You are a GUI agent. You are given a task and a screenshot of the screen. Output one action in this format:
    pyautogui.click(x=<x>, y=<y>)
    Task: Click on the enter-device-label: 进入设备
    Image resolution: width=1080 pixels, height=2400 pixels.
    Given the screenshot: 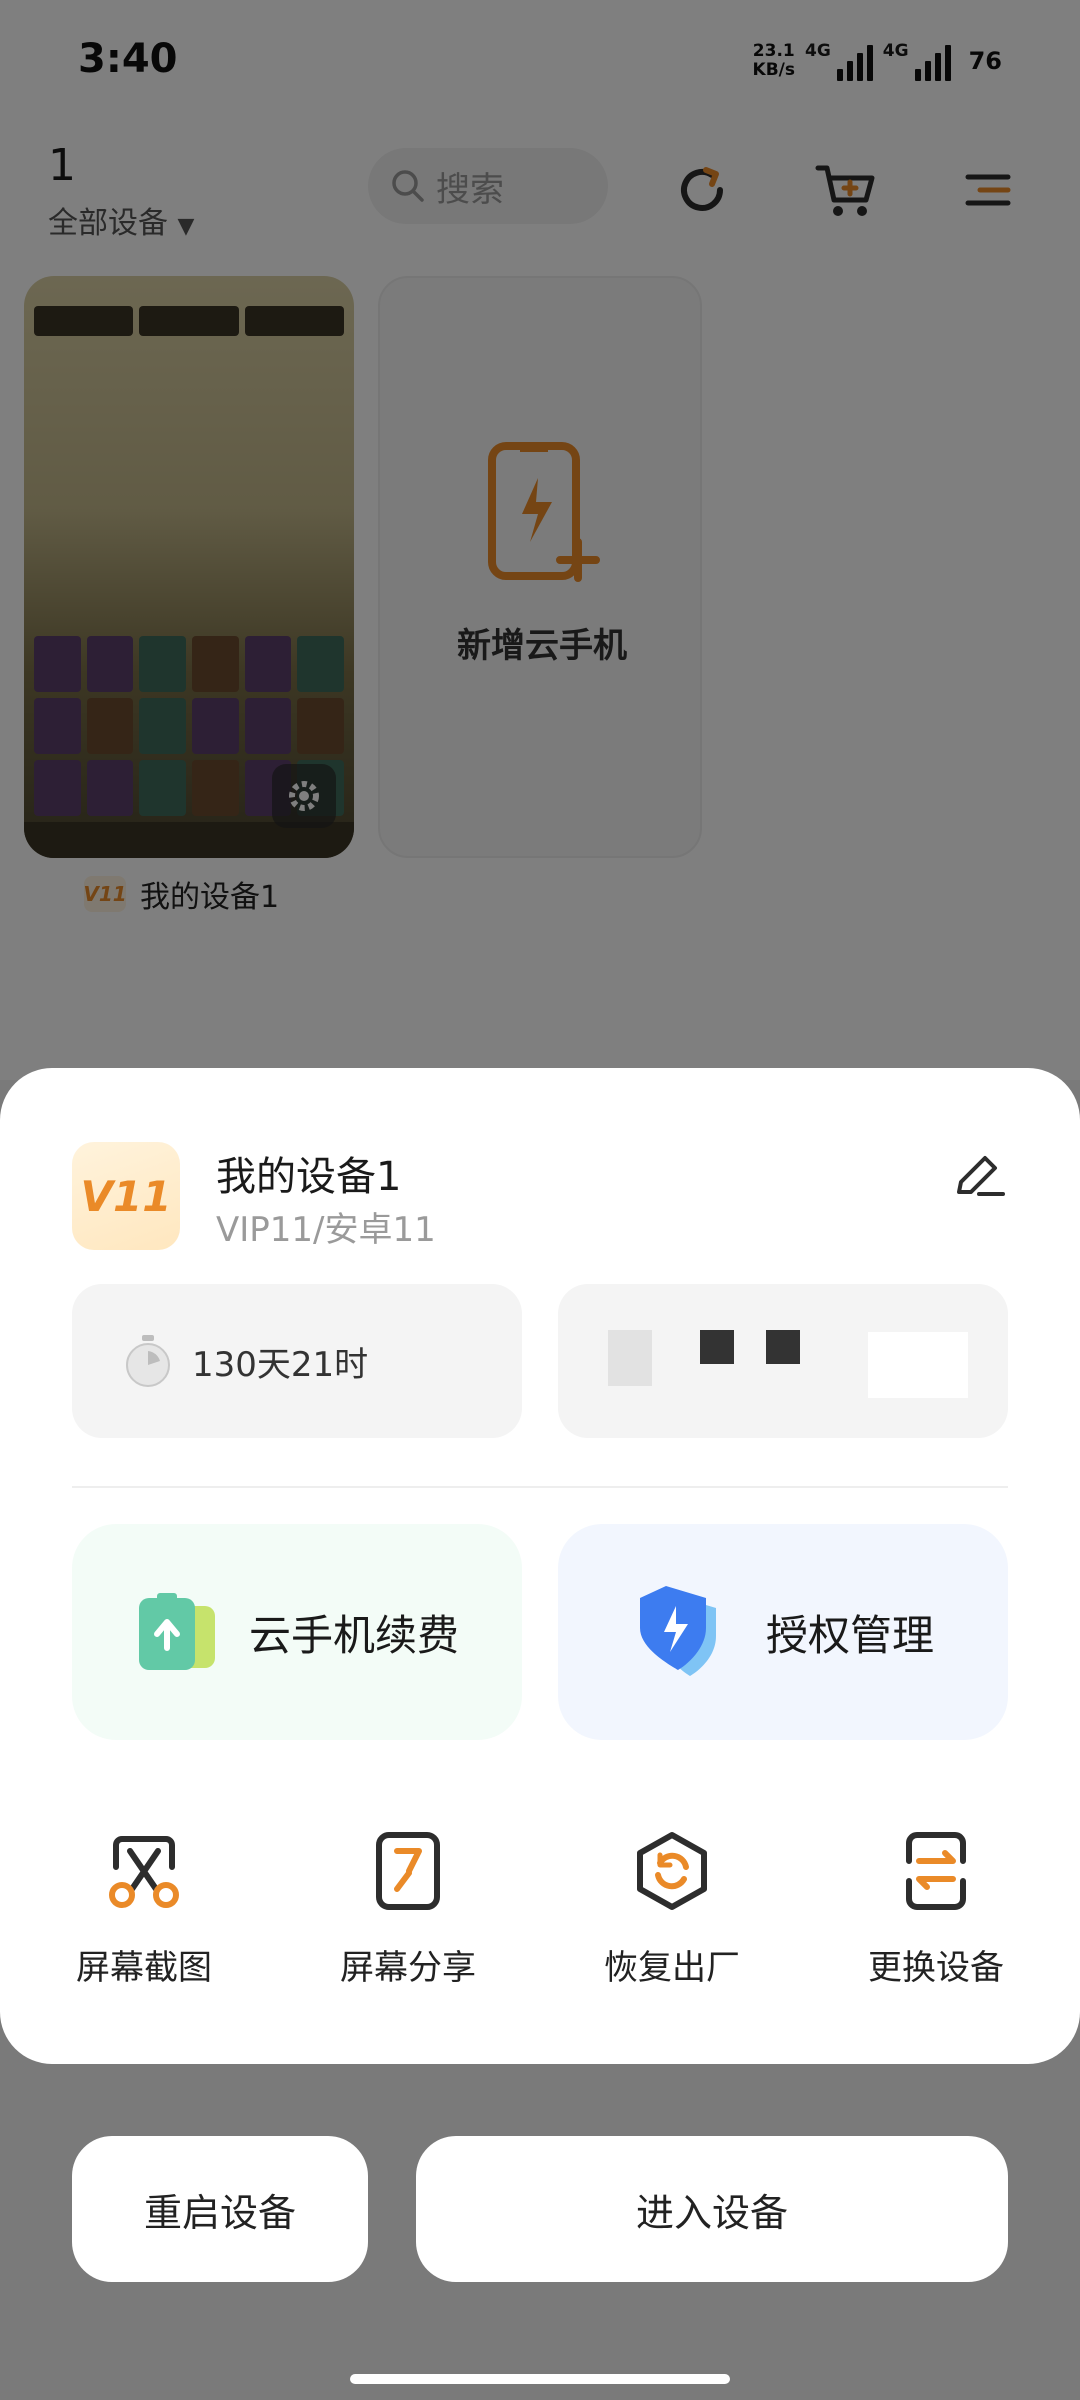 What is the action you would take?
    pyautogui.click(x=711, y=2212)
    